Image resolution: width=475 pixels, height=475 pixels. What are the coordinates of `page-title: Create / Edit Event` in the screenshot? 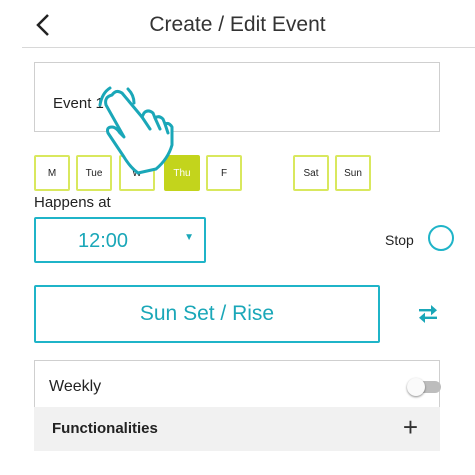 It's located at (237, 24).